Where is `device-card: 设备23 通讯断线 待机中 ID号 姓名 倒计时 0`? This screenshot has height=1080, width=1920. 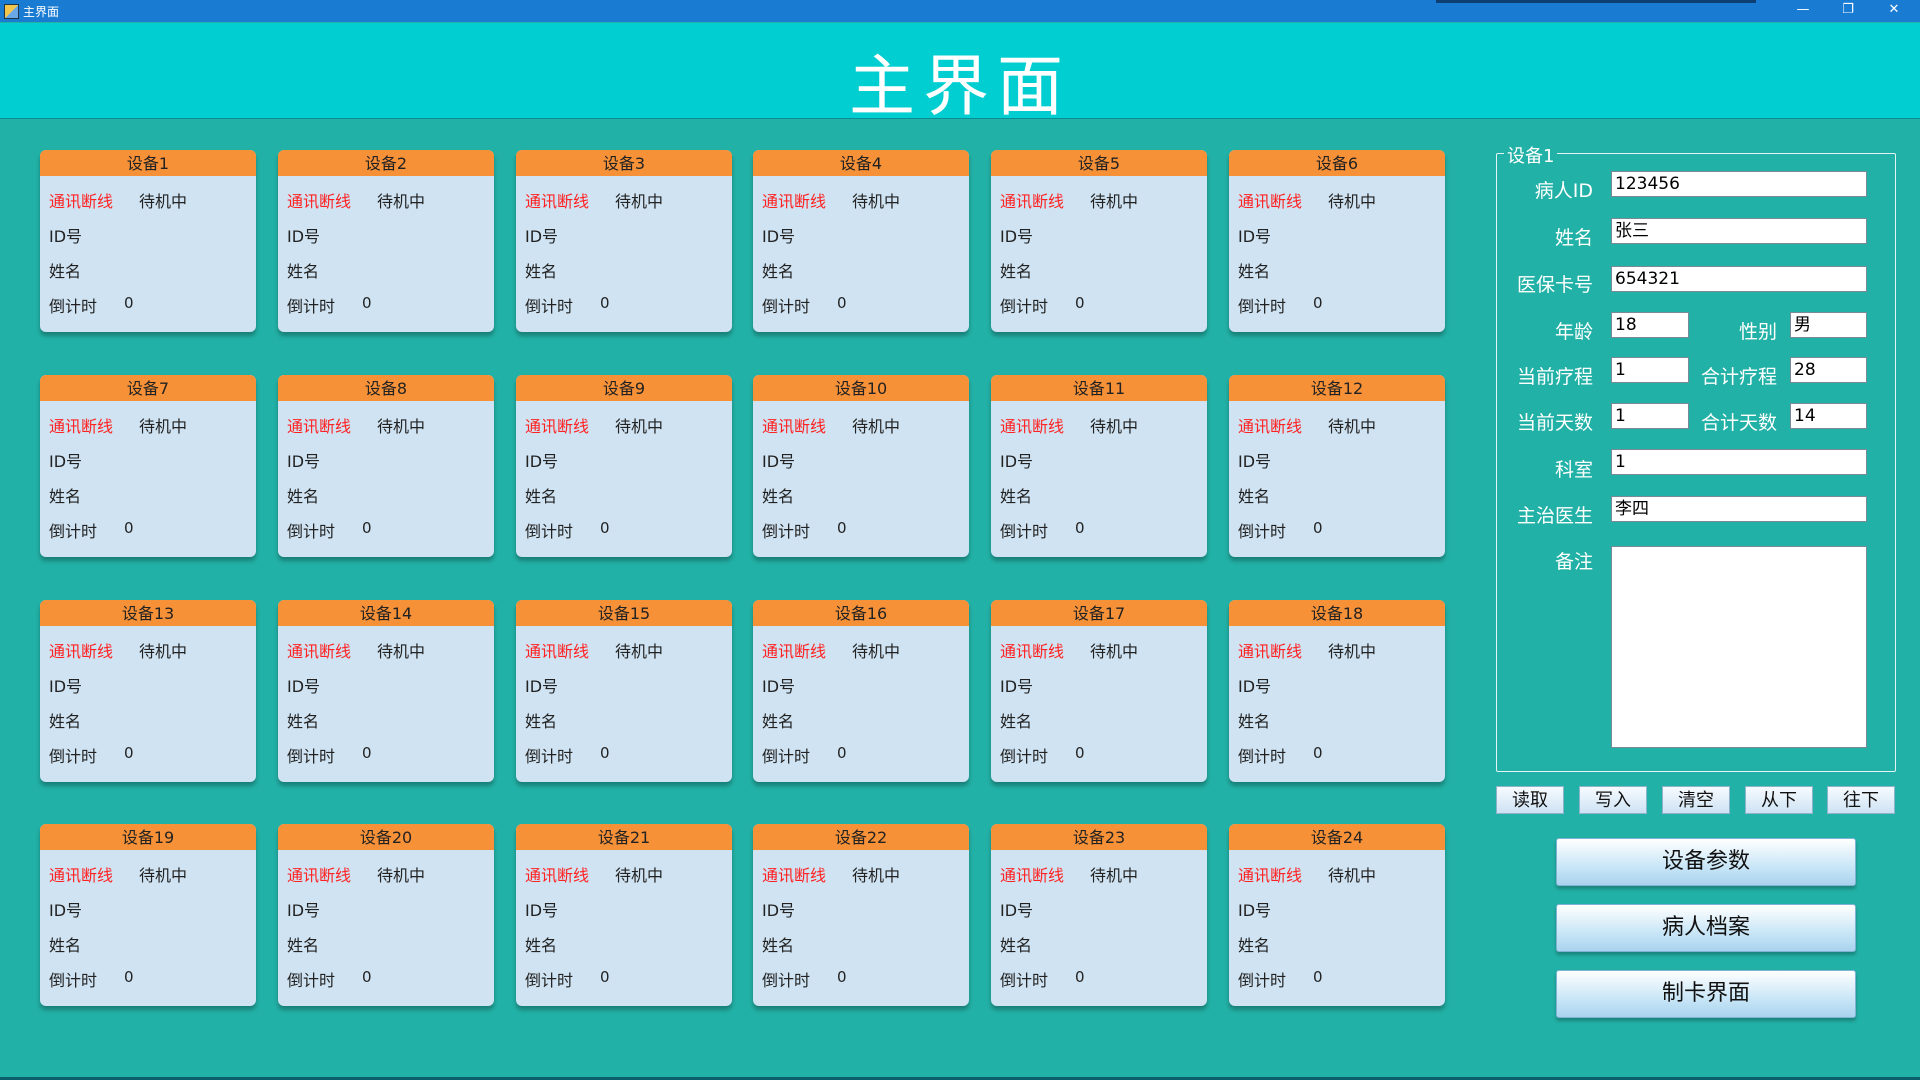
device-card: 设备23 通讯断线 待机中 ID号 姓名 倒计时 0 is located at coordinates (1099, 915).